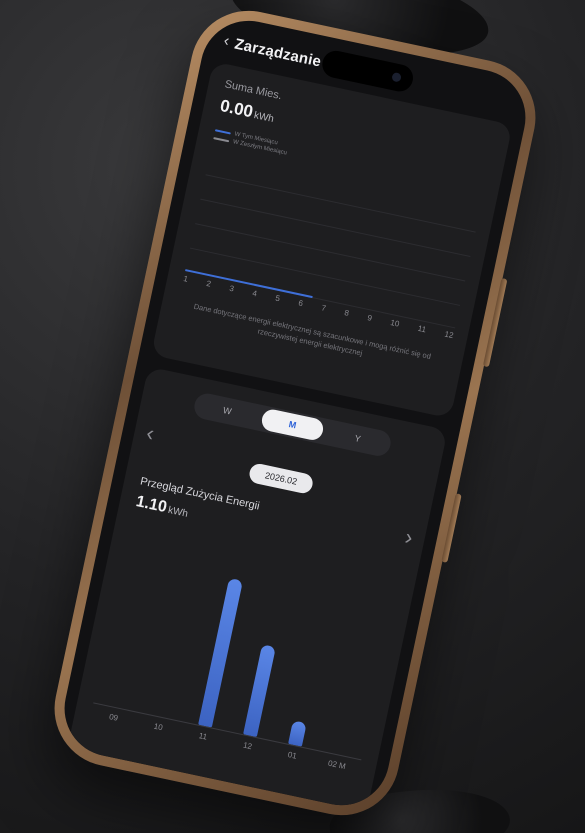 Image resolution: width=585 pixels, height=833 pixels. I want to click on chart-legend: W Tym Miesiącu W Zeszłym Miesiącu, so click(250, 142).